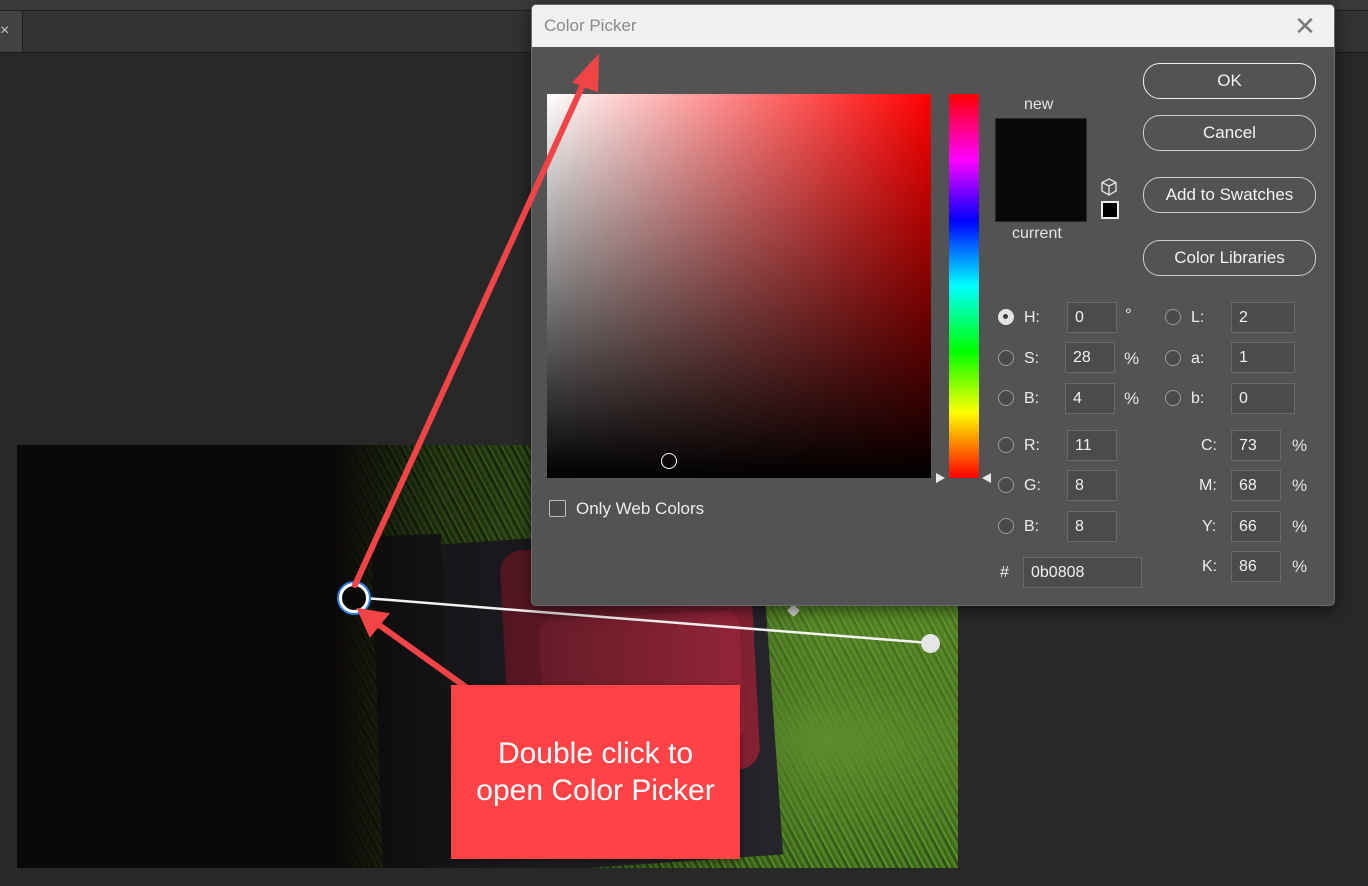  I want to click on arrow-to-dialog-head-icon, so click(586, 73).